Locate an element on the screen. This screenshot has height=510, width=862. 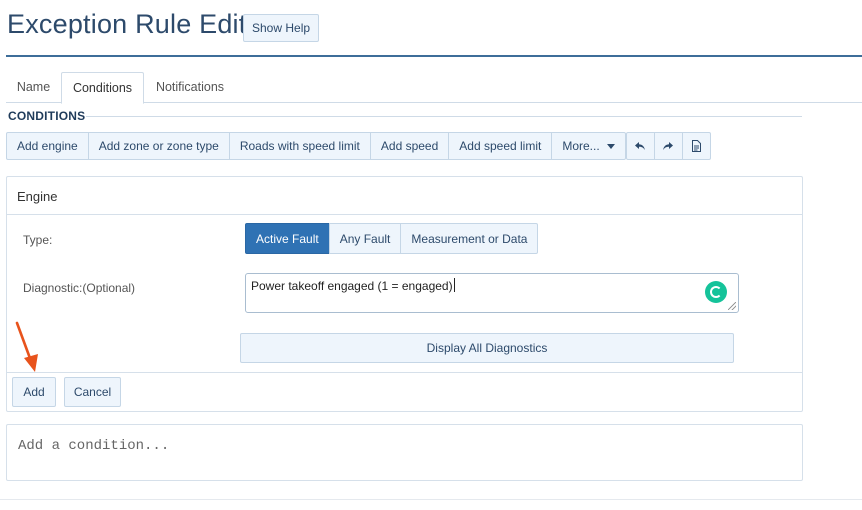
roads-speed-limit-button: Roads with speed limit is located at coordinates (299, 146).